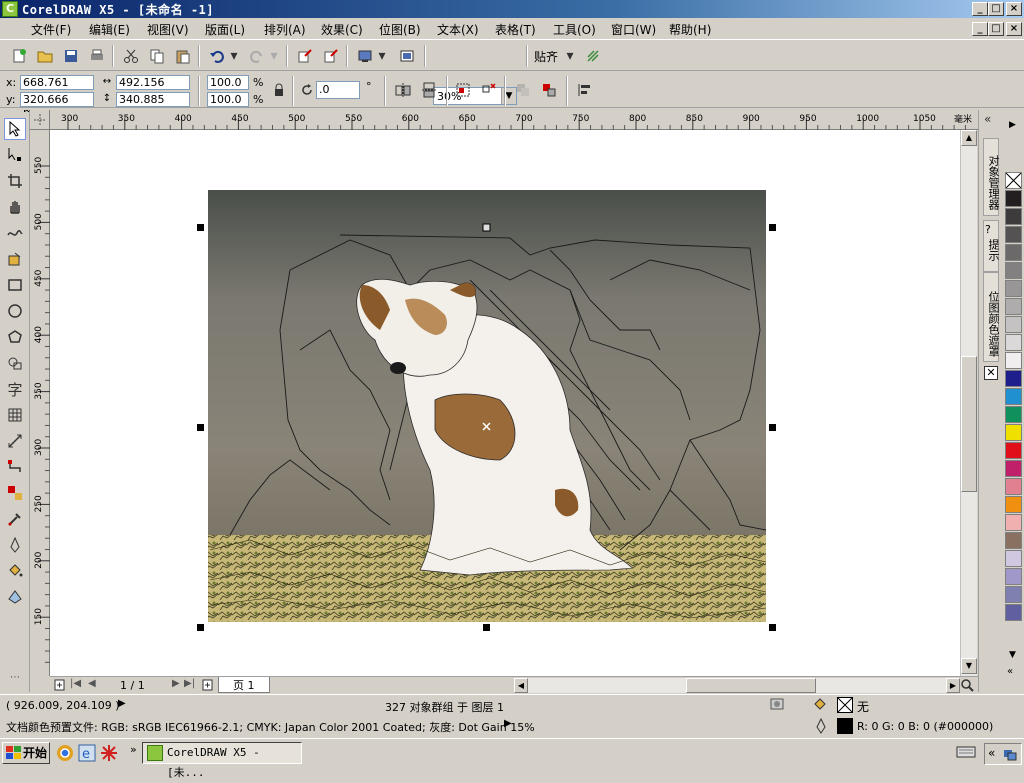 The width and height of the screenshot is (1024, 783). What do you see at coordinates (486, 227) in the screenshot?
I see `handle-top-center` at bounding box center [486, 227].